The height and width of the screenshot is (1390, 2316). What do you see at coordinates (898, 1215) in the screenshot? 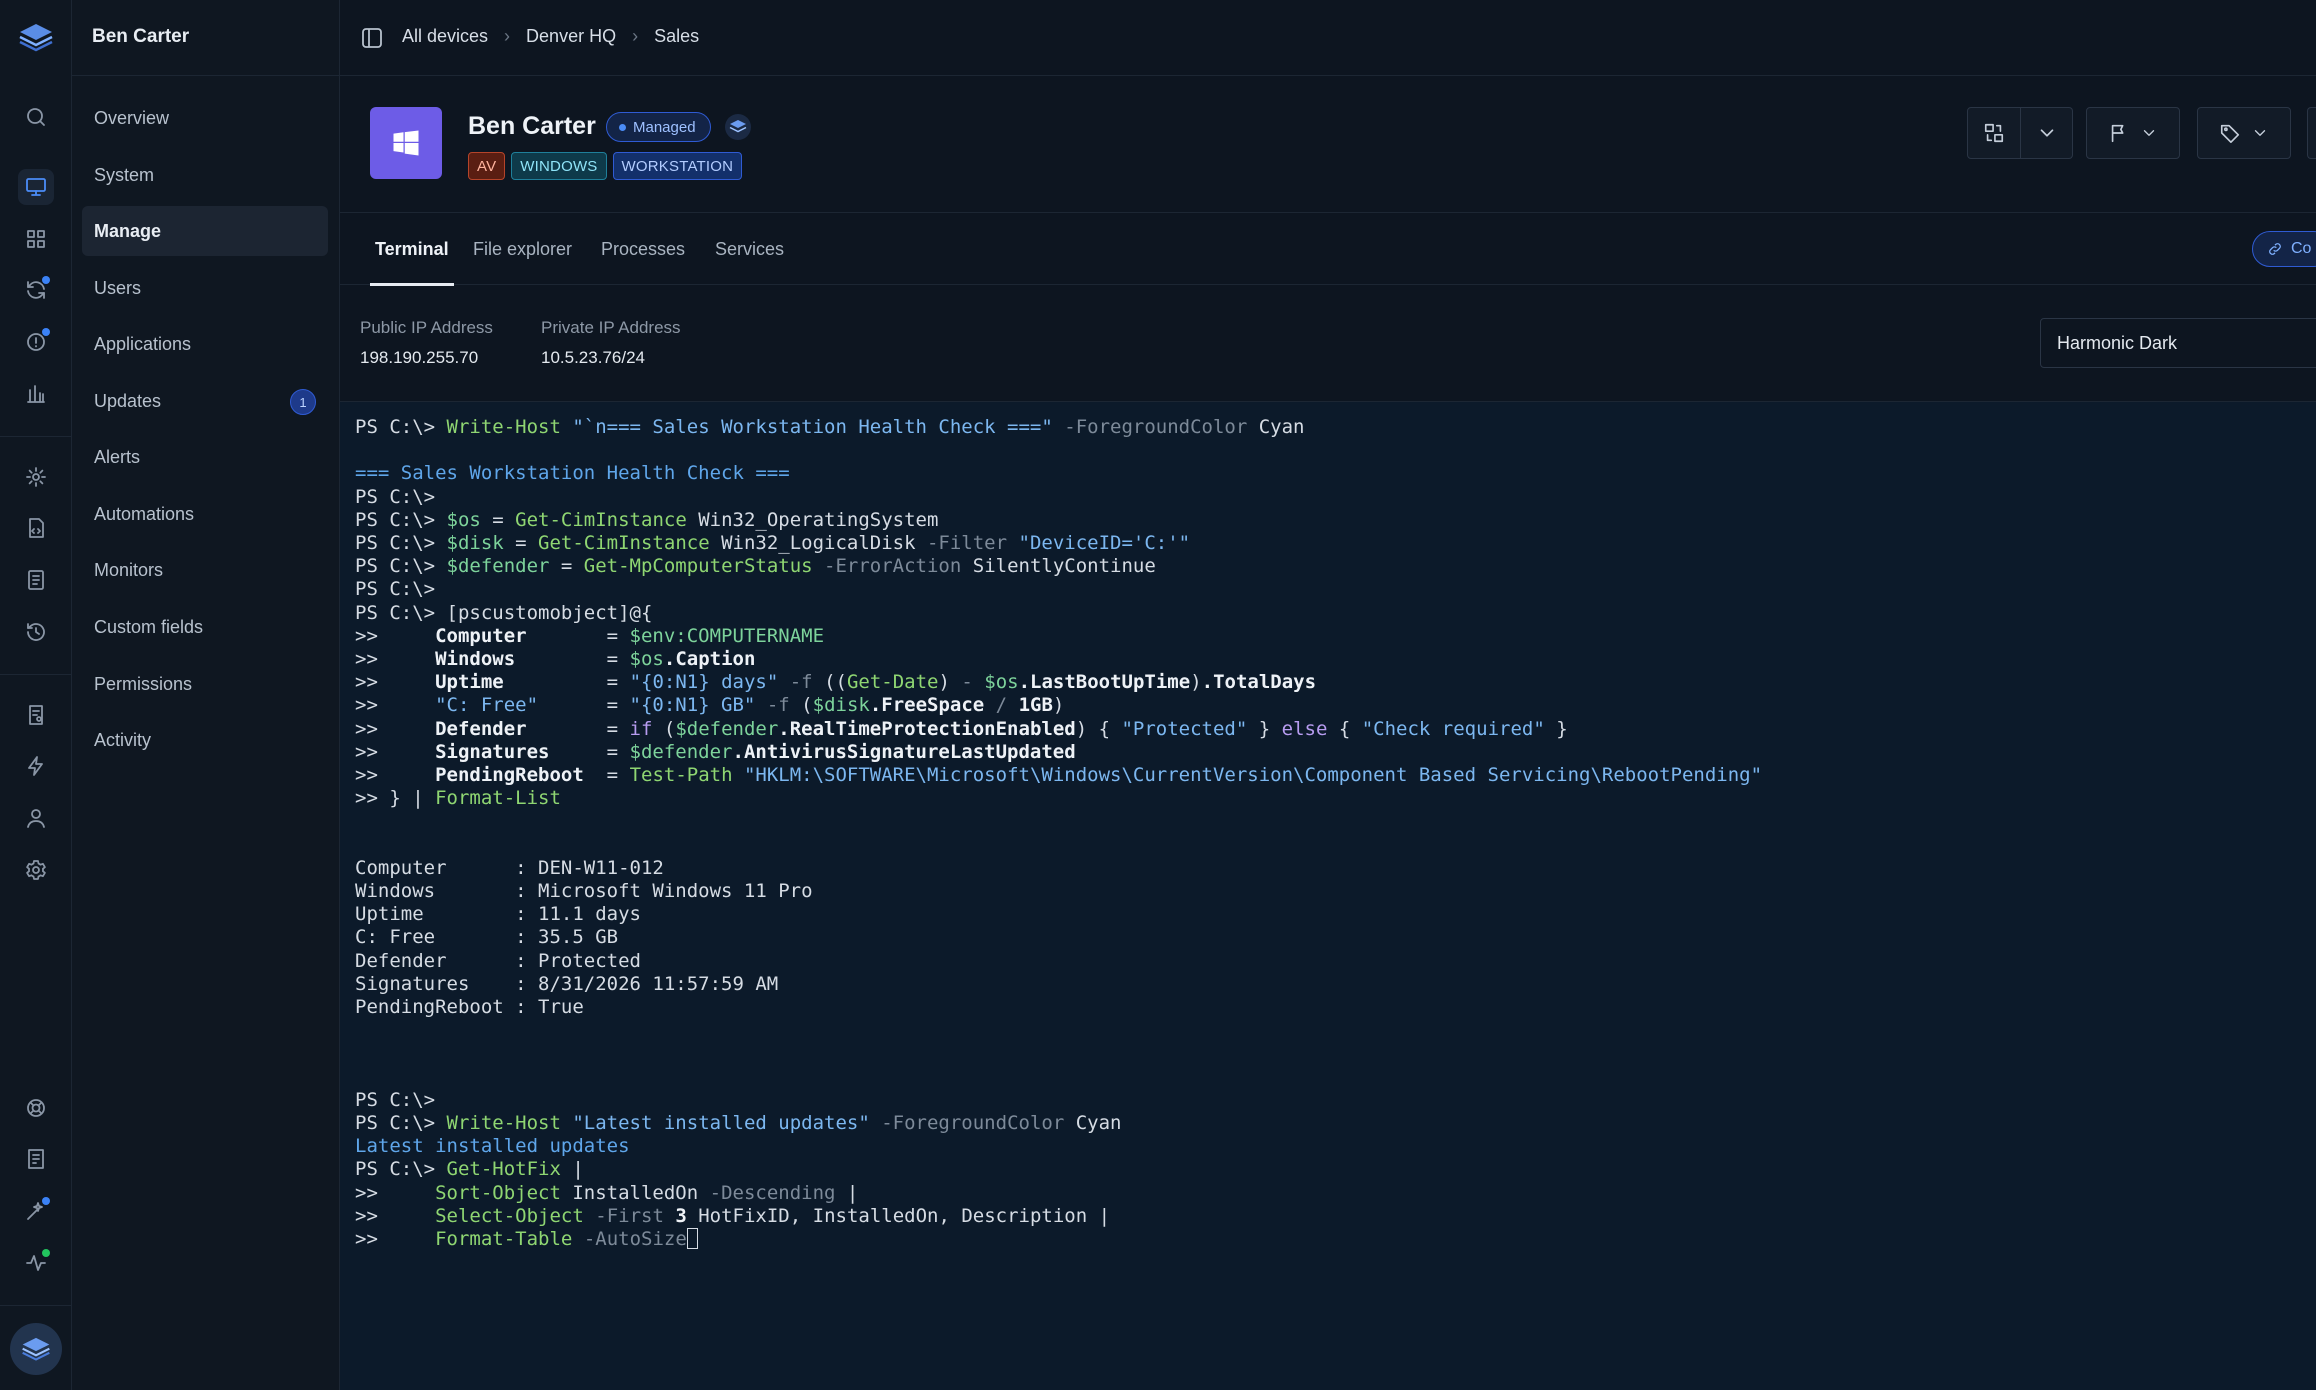
I see `terminal-token: HotFixID, InstalledOn, Description |` at bounding box center [898, 1215].